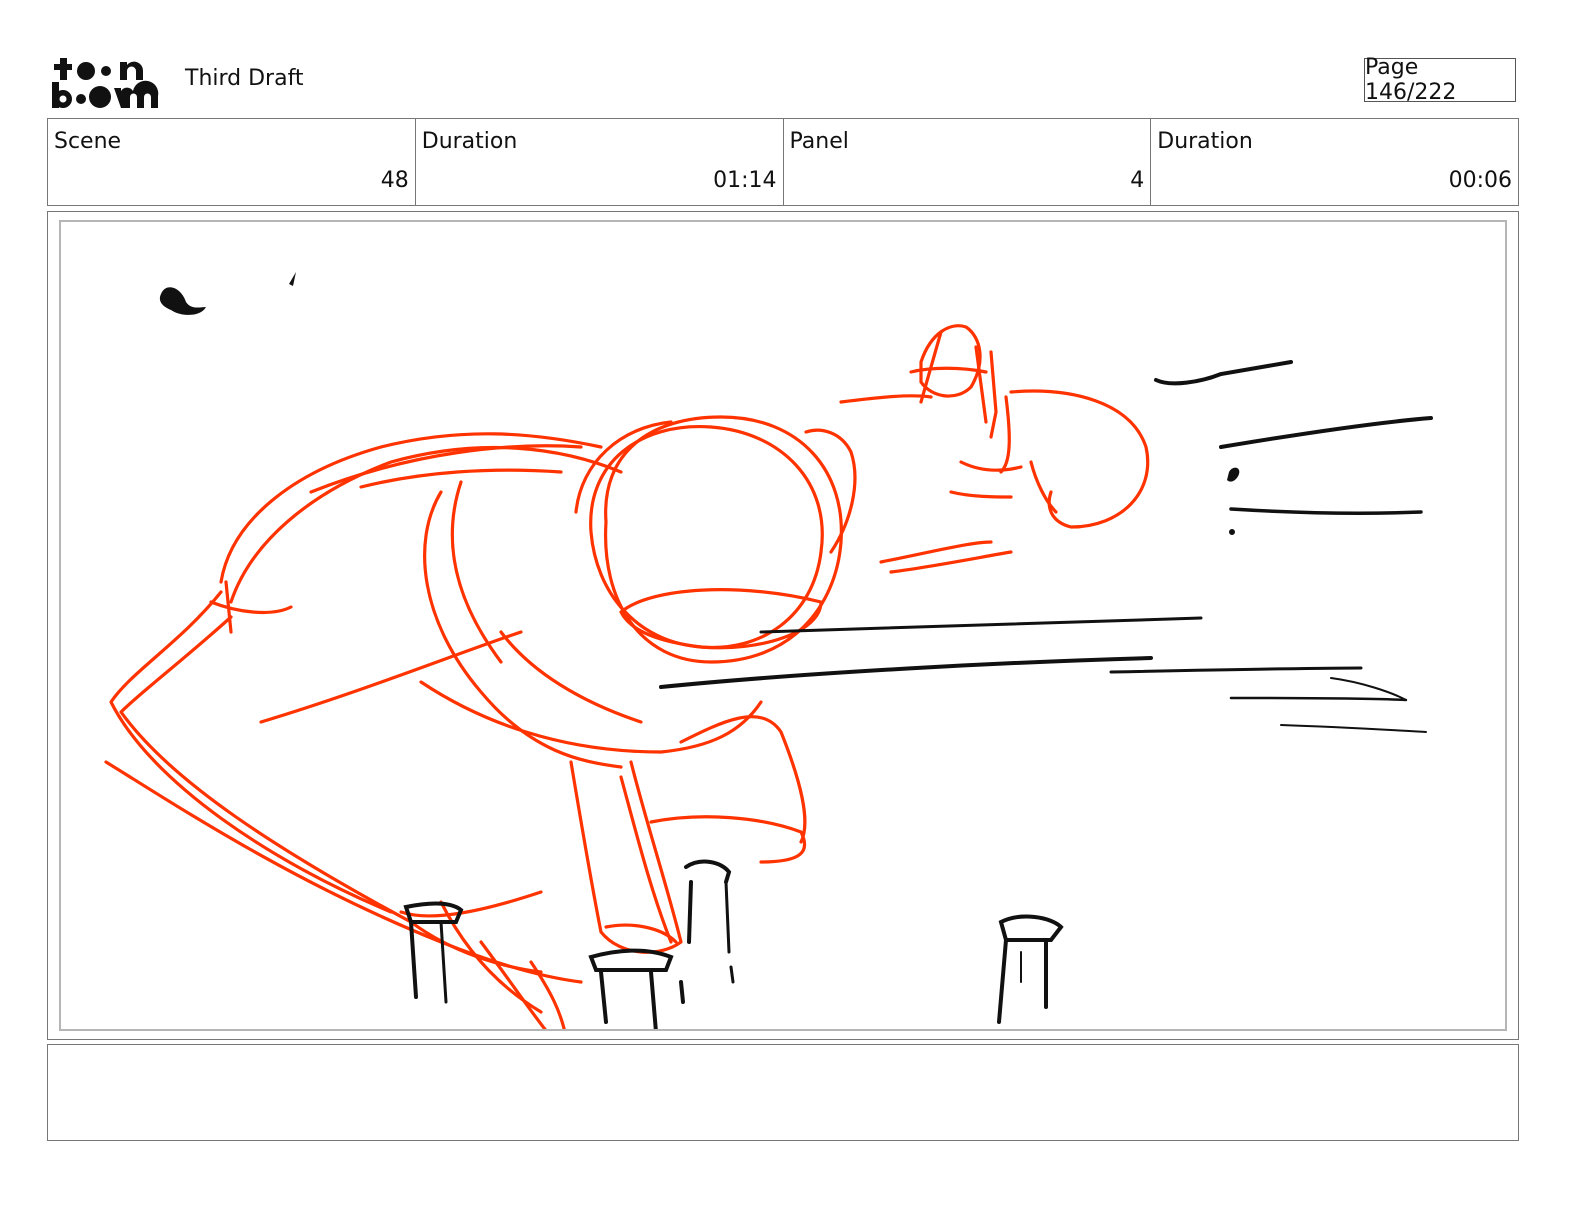  What do you see at coordinates (1480, 180) in the screenshot?
I see `panel-duration-value: 00:06` at bounding box center [1480, 180].